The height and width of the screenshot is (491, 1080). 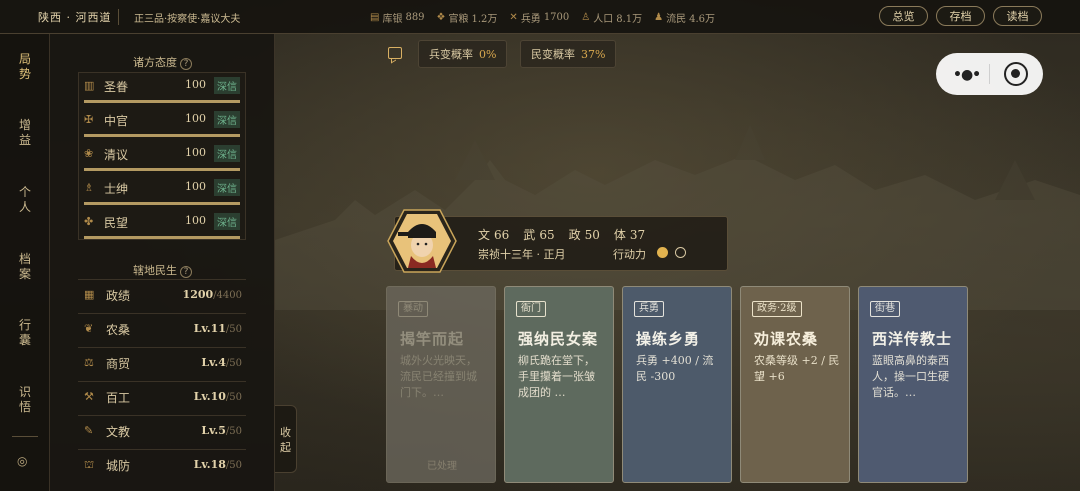 I want to click on attitude-name: 中官, so click(x=116, y=121).